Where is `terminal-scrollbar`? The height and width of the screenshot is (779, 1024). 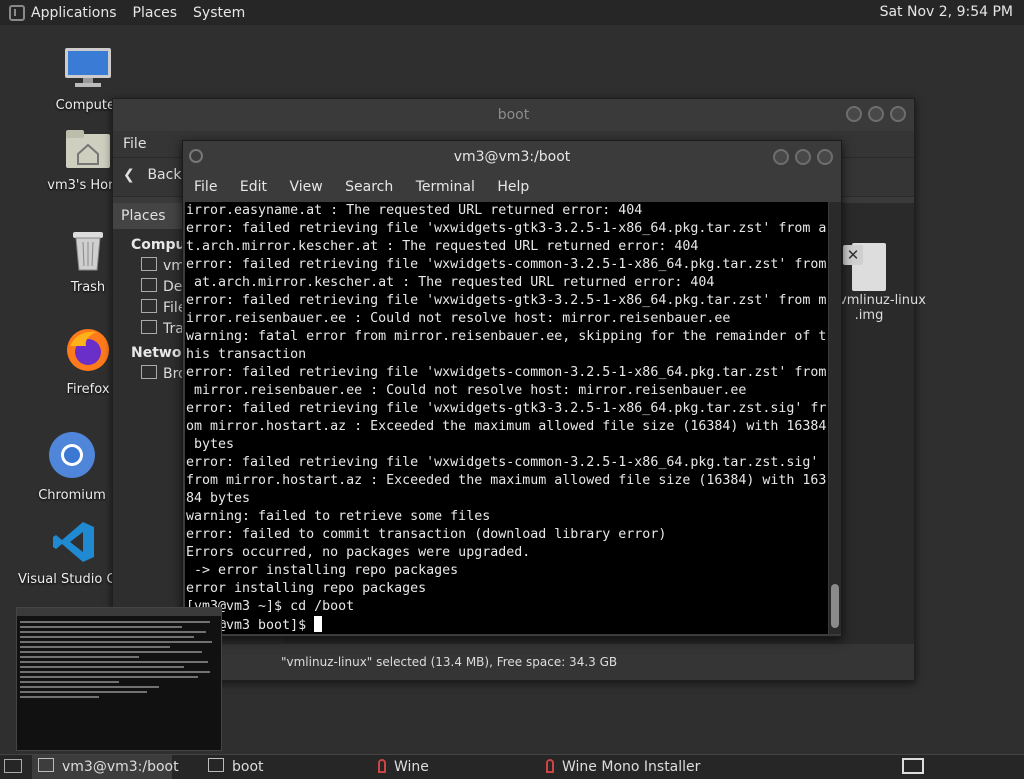
terminal-scrollbar is located at coordinates (835, 418).